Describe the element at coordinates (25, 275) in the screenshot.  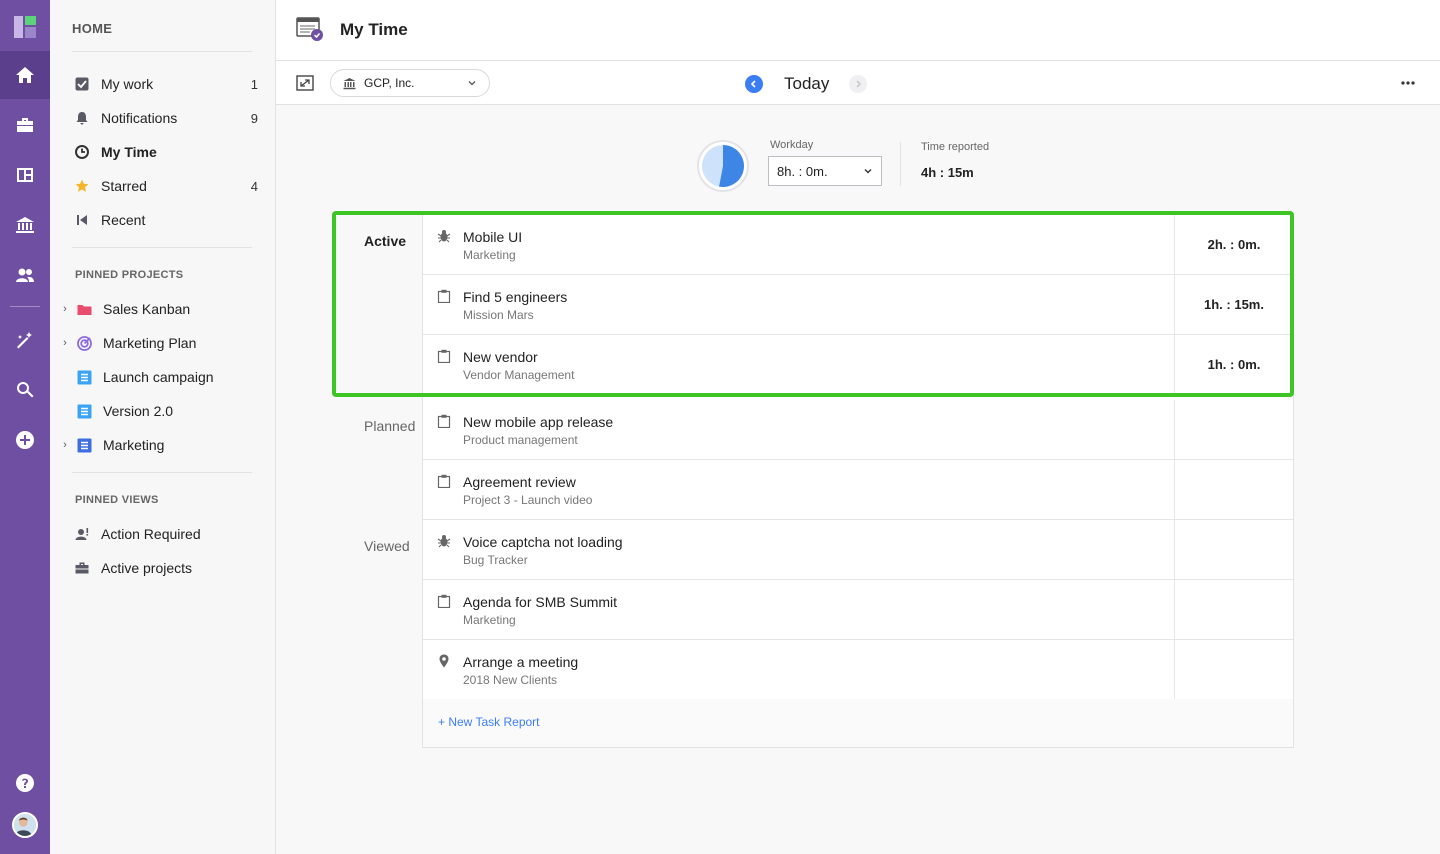
I see `rail-team-button` at that location.